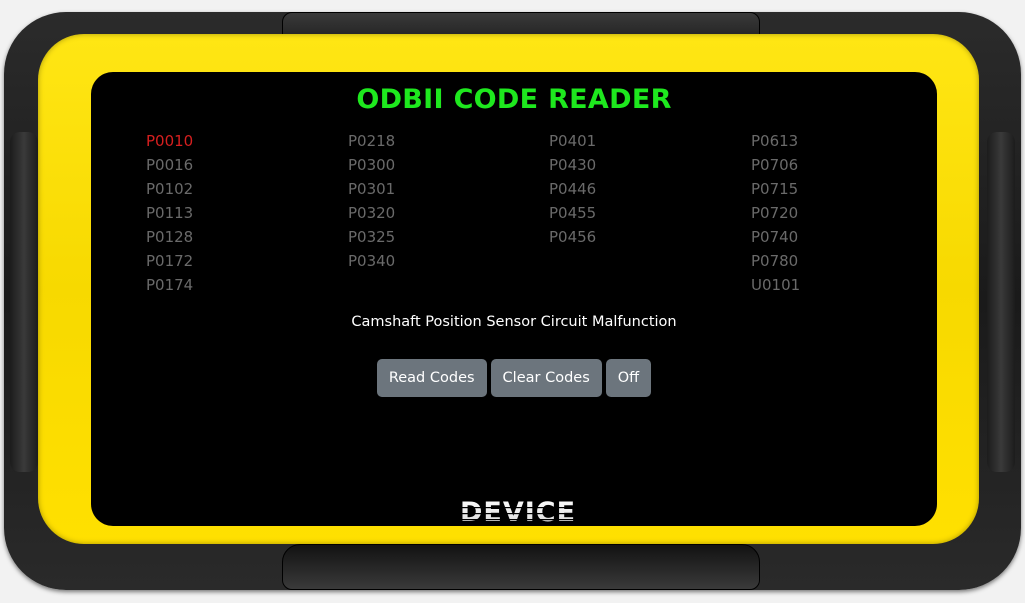 The image size is (1025, 603). Describe the element at coordinates (371, 189) in the screenshot. I see `code-item-p0301: P0301` at that location.